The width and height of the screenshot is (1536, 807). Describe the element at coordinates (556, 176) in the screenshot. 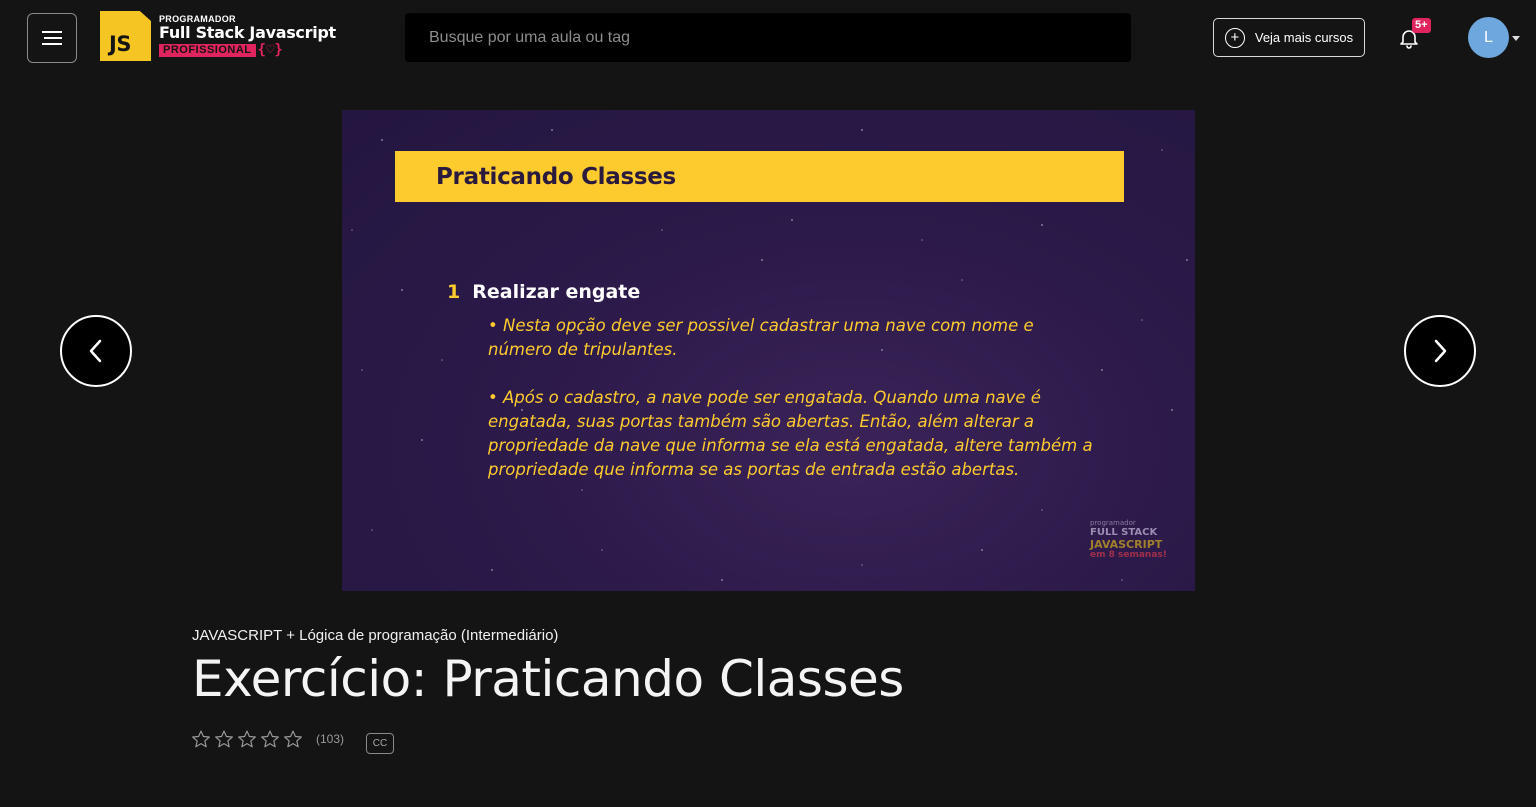

I see `slide-title: Praticando Classes` at that location.